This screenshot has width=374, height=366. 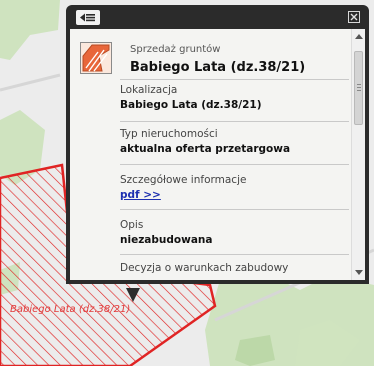 What do you see at coordinates (358, 154) in the screenshot?
I see `popup-scrollbar` at bounding box center [358, 154].